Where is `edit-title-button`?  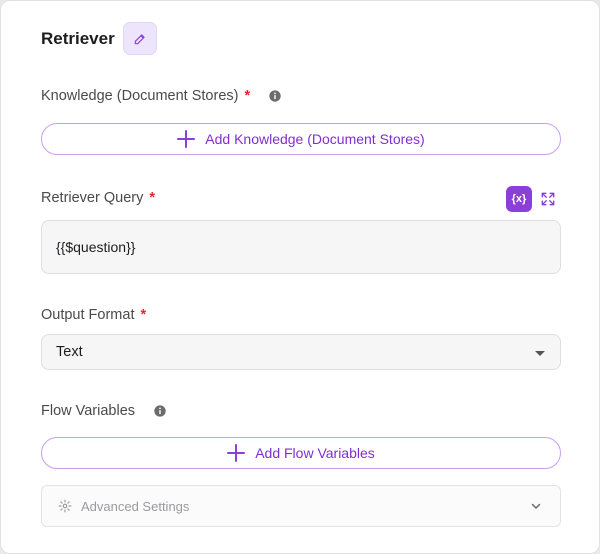 edit-title-button is located at coordinates (139, 38).